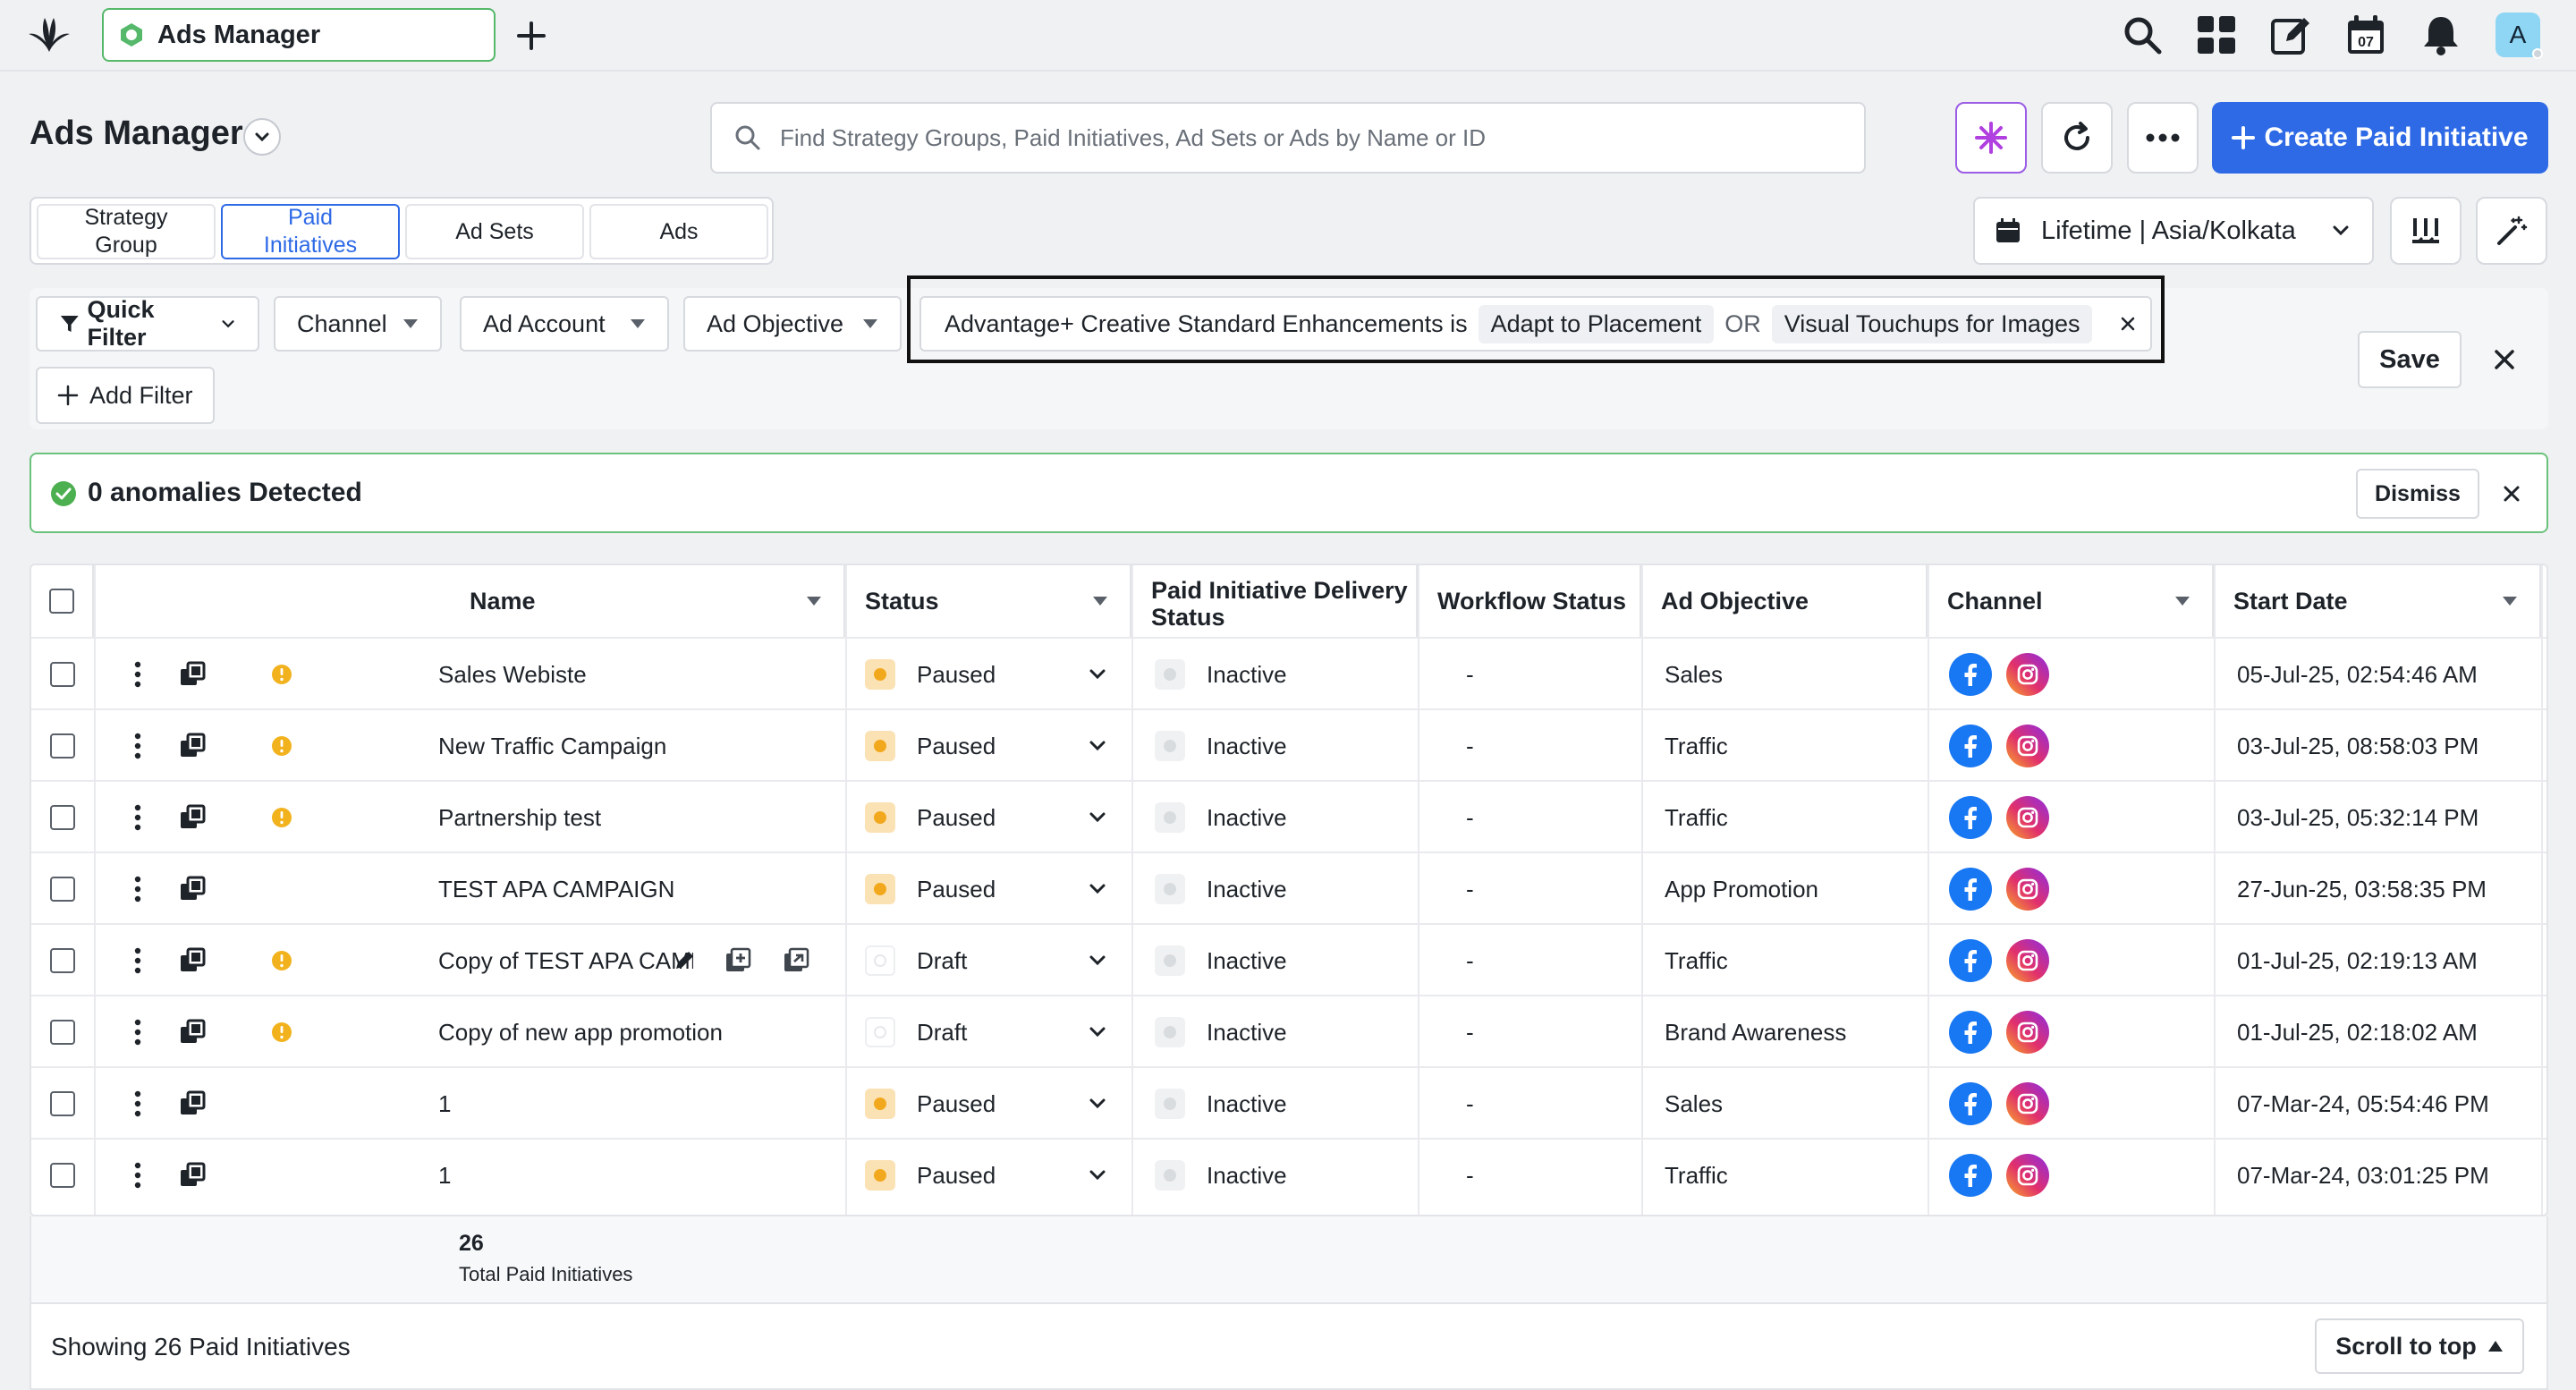 Image resolution: width=2576 pixels, height=1390 pixels. What do you see at coordinates (2441, 35) in the screenshot?
I see `notifications-bell-icon` at bounding box center [2441, 35].